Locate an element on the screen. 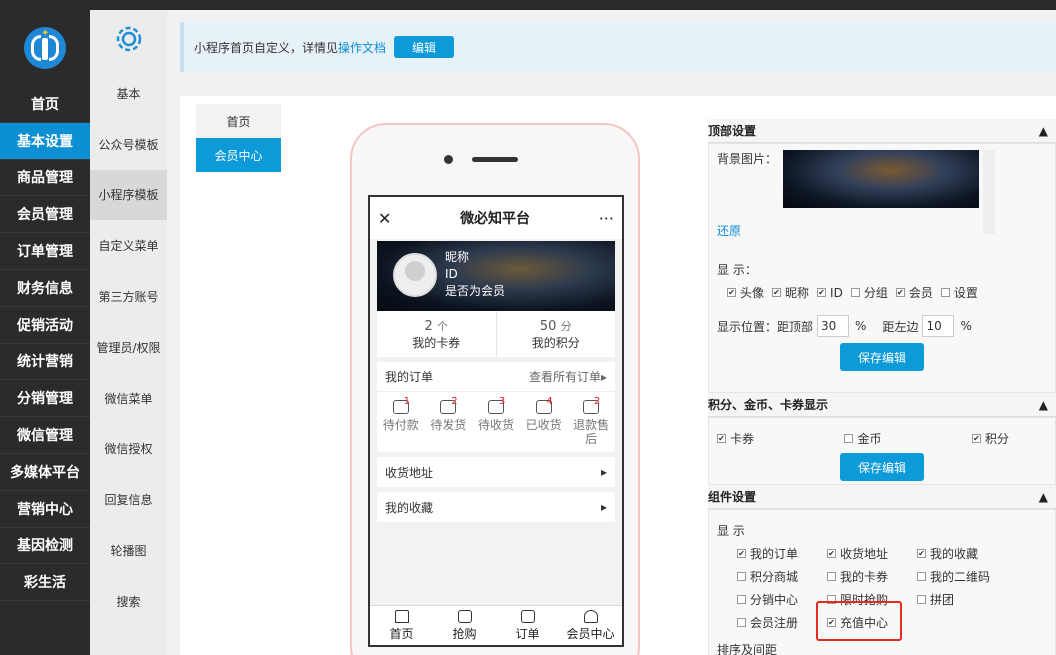 This screenshot has height=655, width=1056. top-offset-input: 30 is located at coordinates (833, 326).